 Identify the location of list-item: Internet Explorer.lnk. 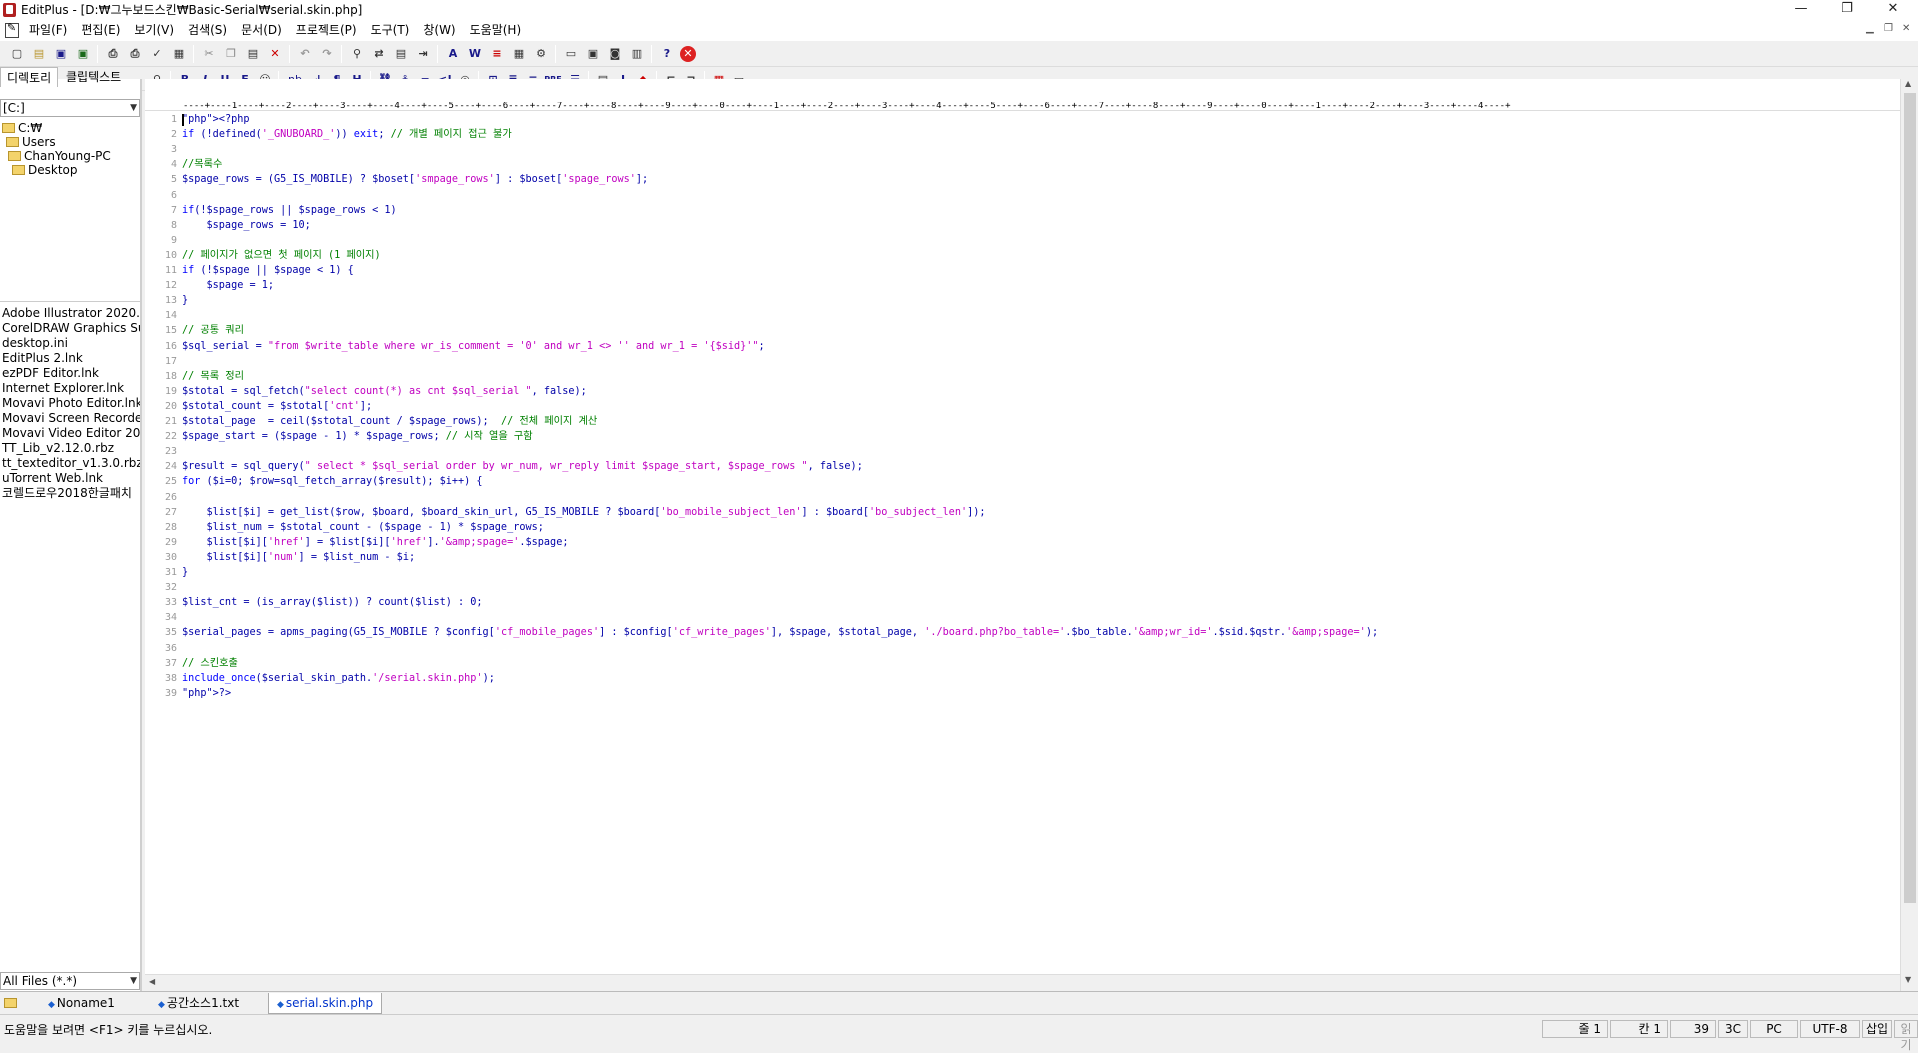
(70, 388).